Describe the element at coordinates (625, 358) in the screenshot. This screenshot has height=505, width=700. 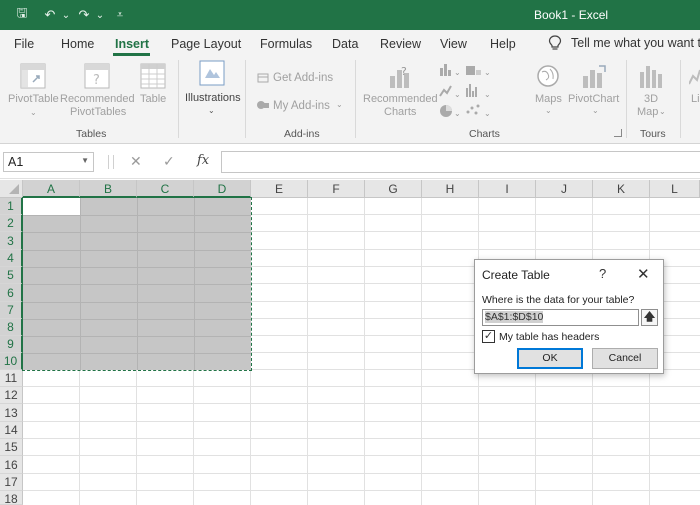
I see `cancel-button: Cancel` at that location.